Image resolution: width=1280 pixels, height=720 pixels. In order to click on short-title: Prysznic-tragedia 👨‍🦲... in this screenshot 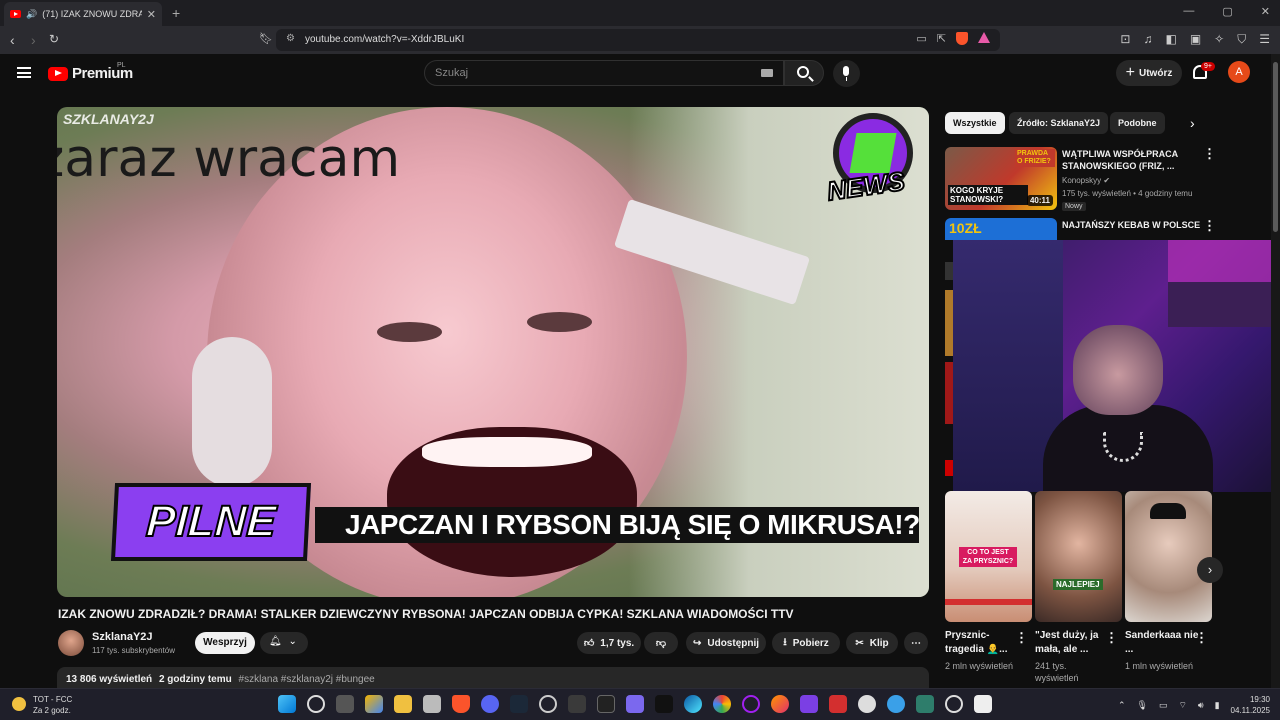, I will do `click(982, 643)`.